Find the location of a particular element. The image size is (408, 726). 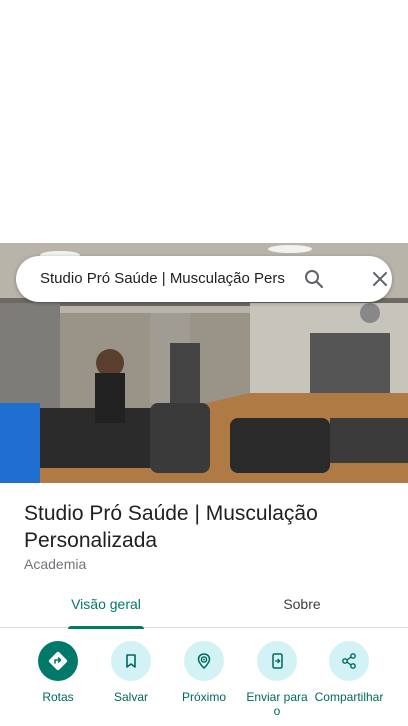

nearby-button: Próximo is located at coordinates (204, 672).